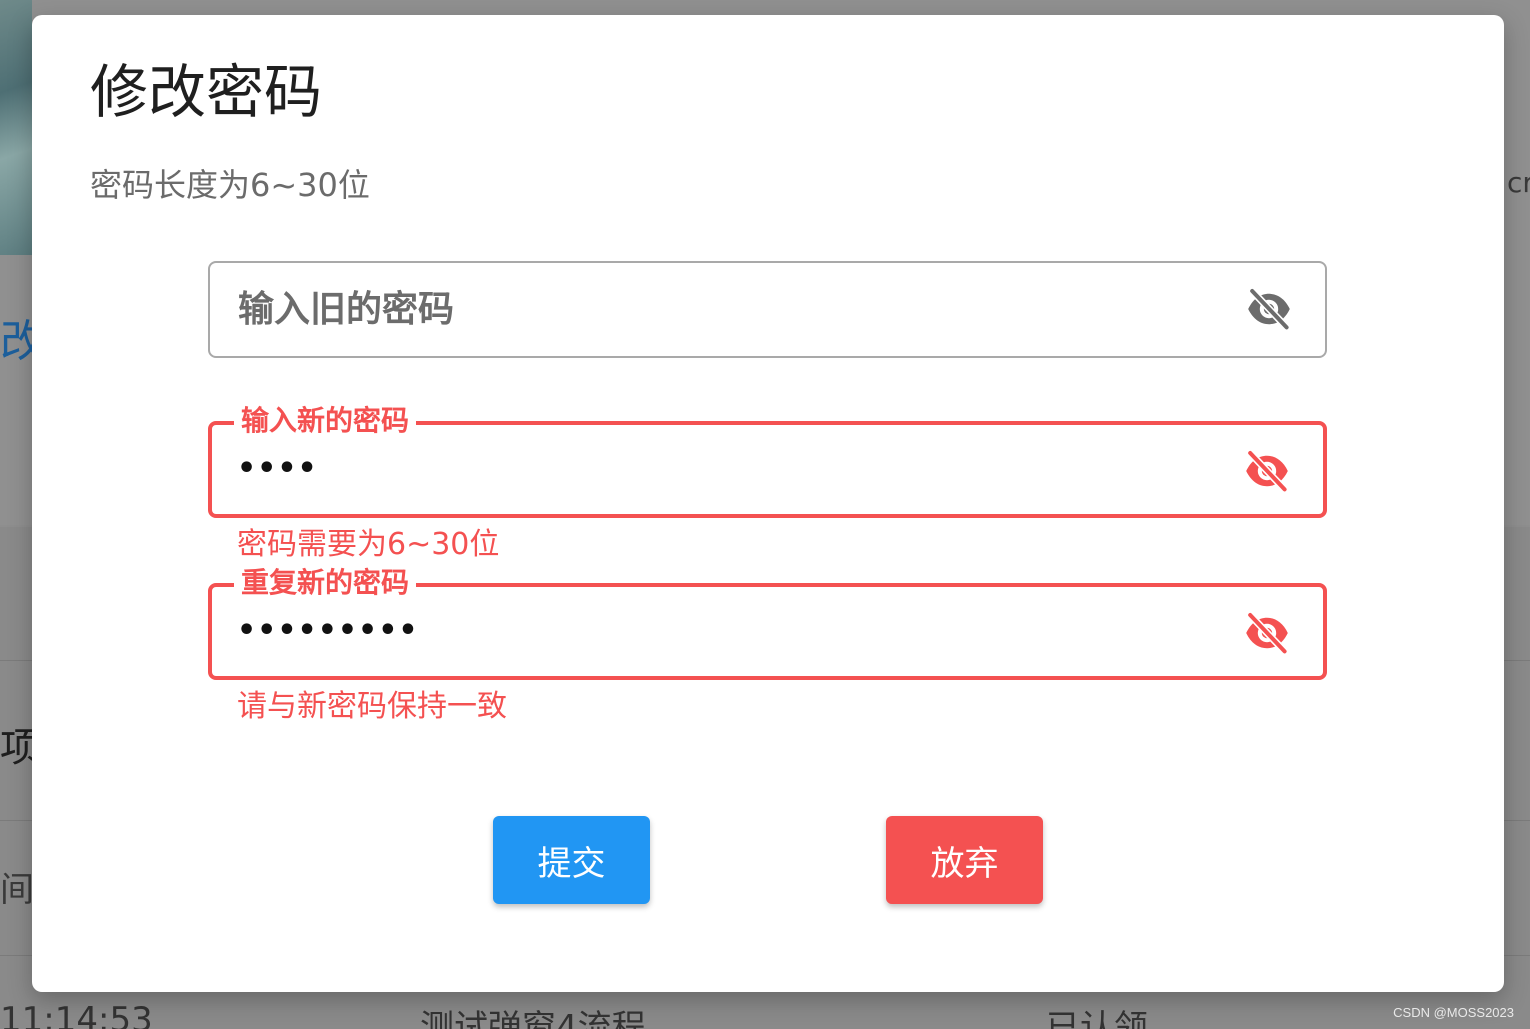 This screenshot has width=1530, height=1029. I want to click on repeat-password-value: •••••••••, so click(328, 630).